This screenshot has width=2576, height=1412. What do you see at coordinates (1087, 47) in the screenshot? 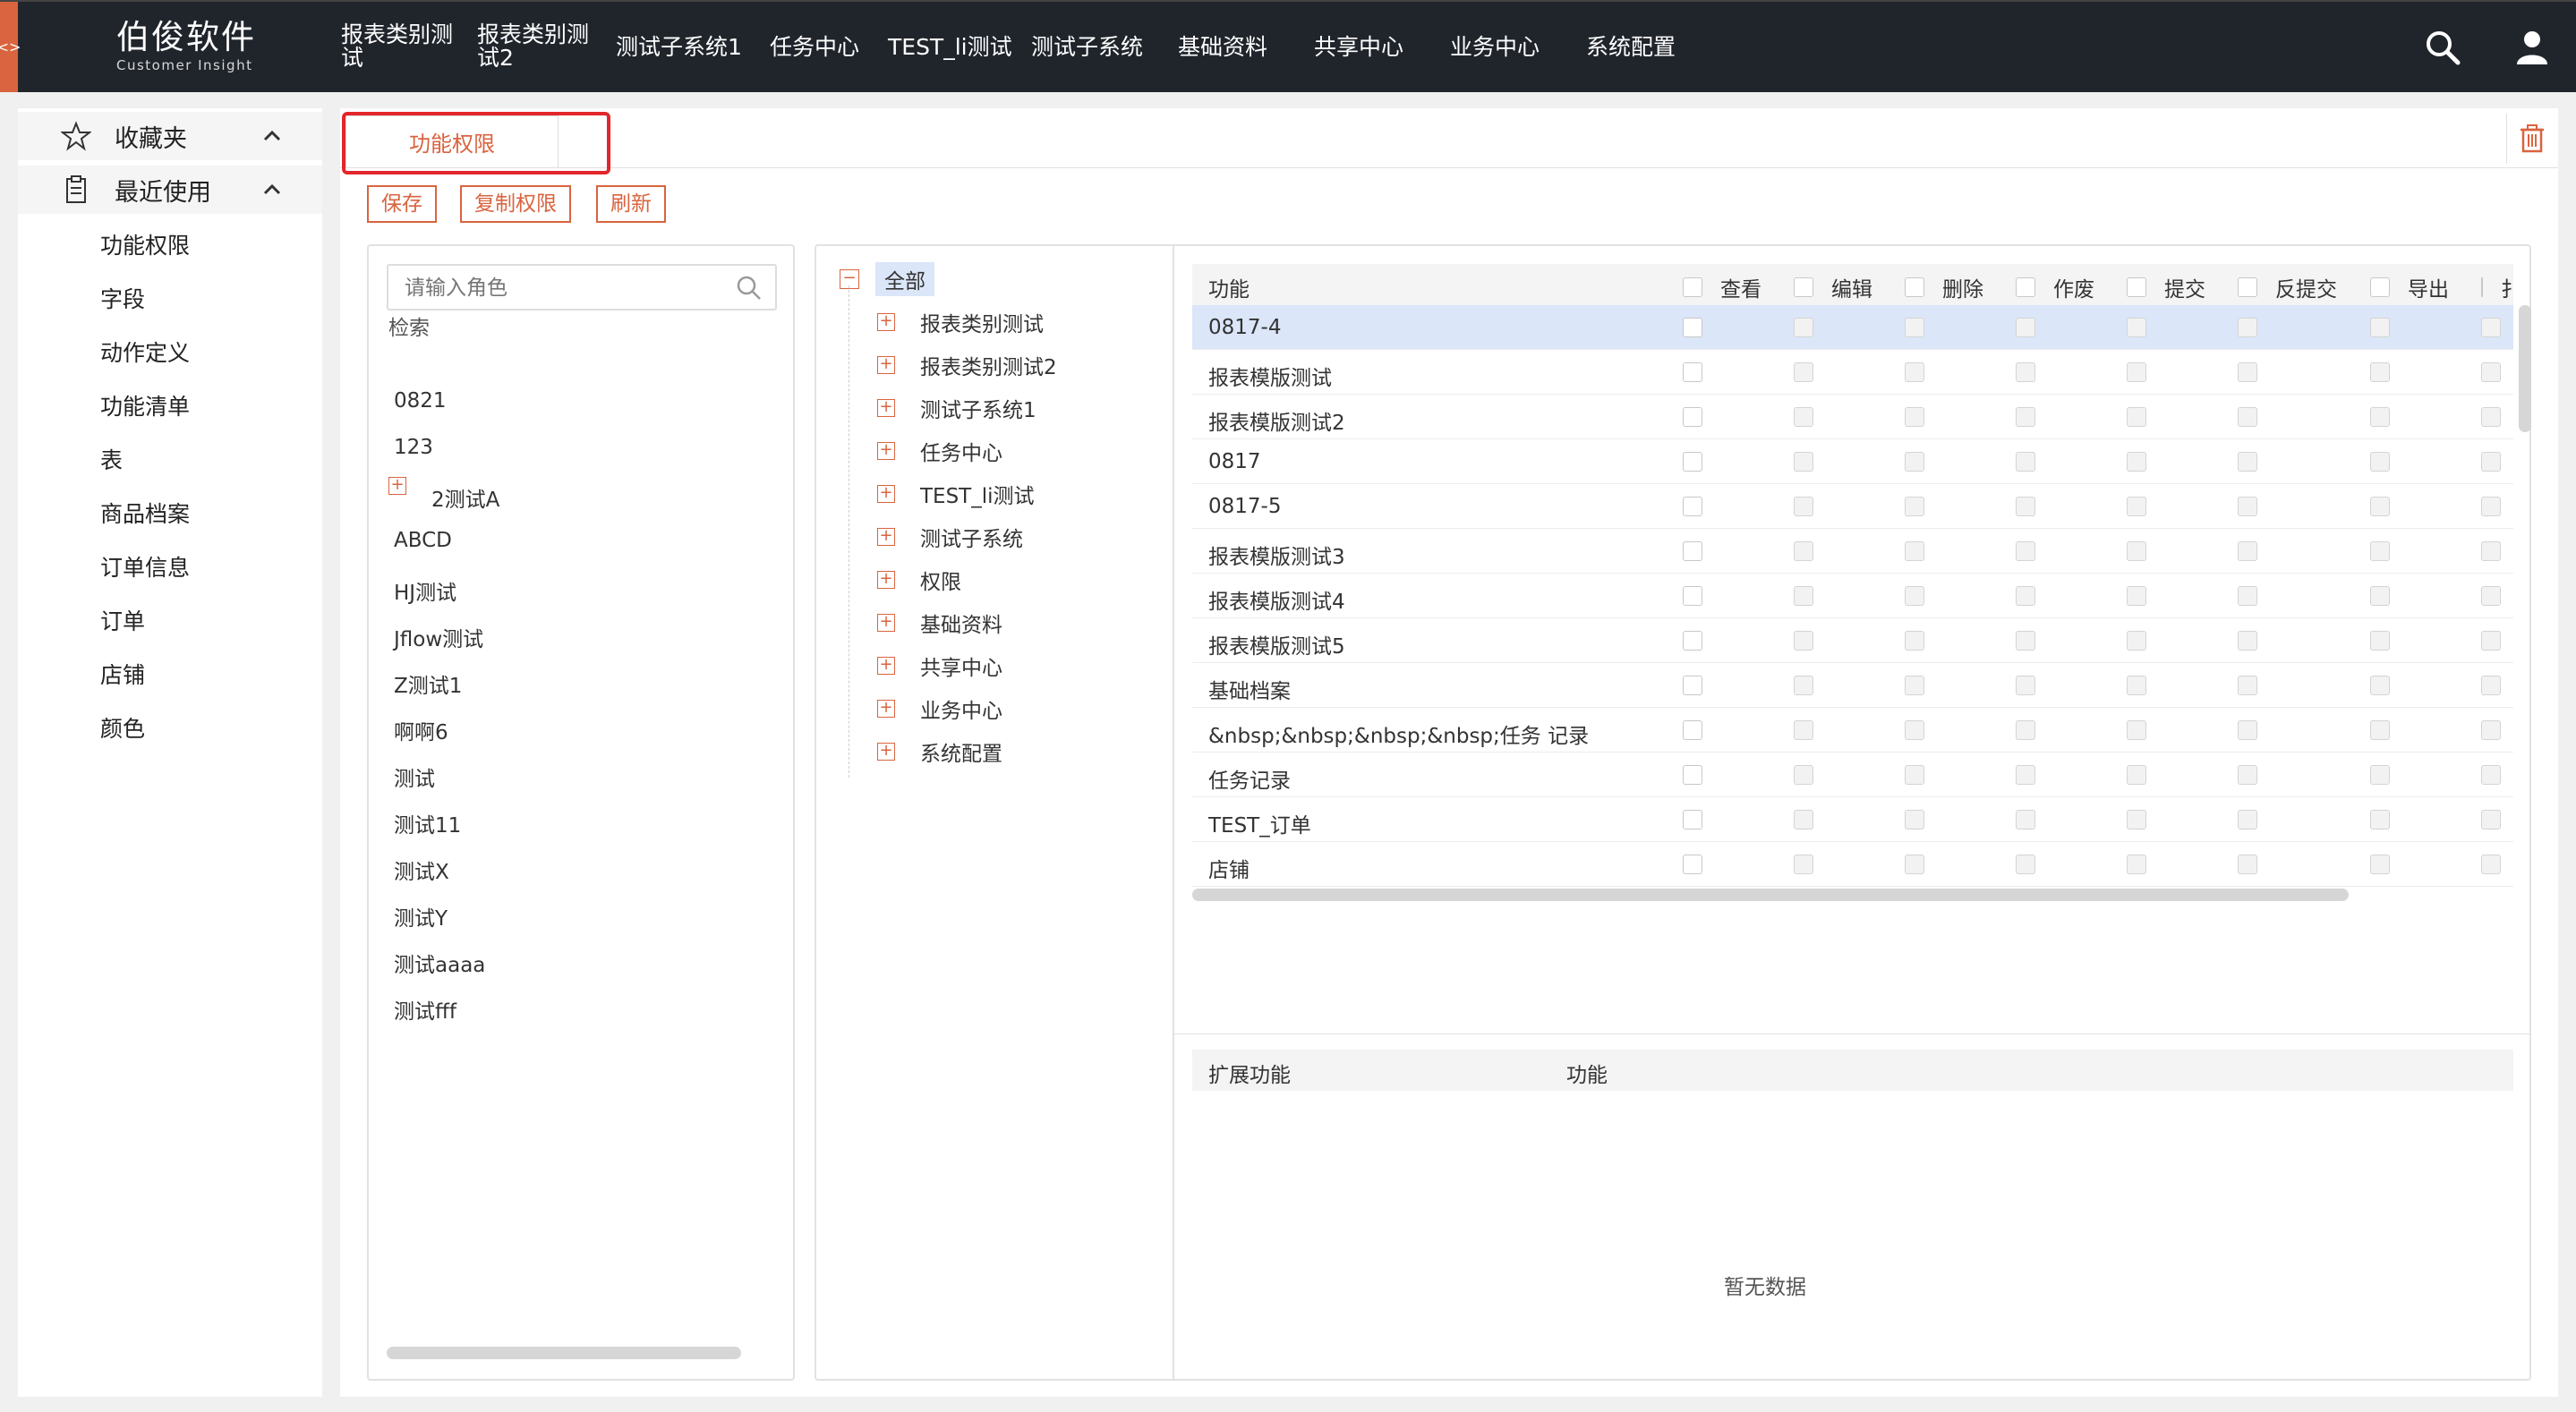
I see `nav-item-test-subsystem: 测试子系统` at bounding box center [1087, 47].